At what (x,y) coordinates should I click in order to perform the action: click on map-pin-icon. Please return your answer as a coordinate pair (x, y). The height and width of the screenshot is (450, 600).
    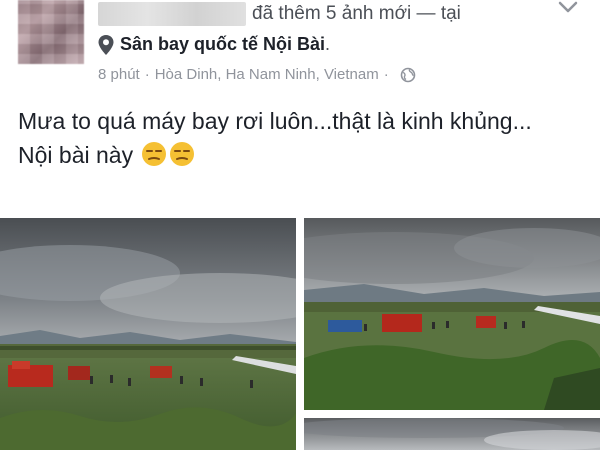
    Looking at the image, I should click on (106, 44).